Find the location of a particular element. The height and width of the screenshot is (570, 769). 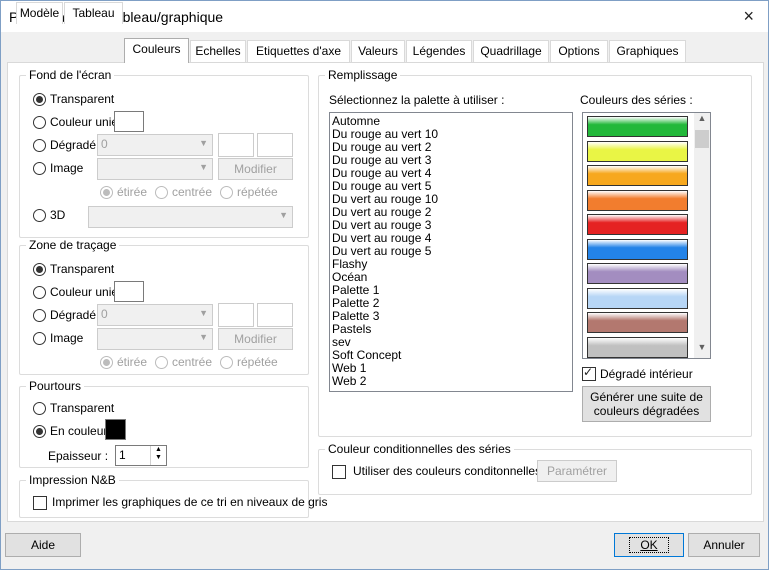

fond-couleur-unie-radio is located at coordinates (39, 122).